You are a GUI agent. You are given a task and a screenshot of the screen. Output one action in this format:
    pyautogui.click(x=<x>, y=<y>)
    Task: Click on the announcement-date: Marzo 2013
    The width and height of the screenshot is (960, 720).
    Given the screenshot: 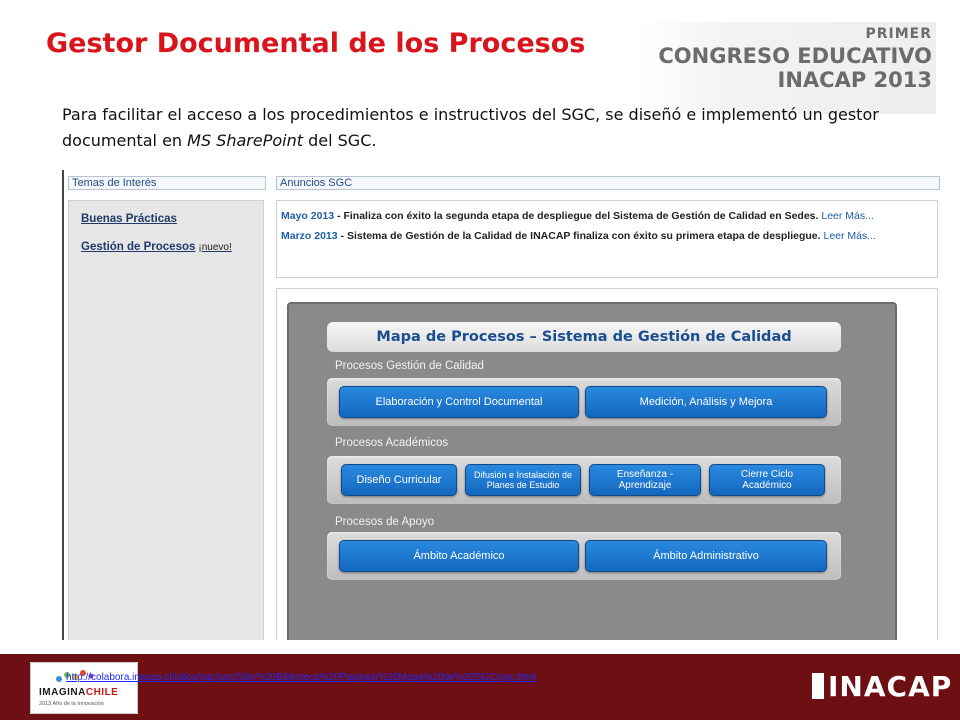 What is the action you would take?
    pyautogui.click(x=309, y=236)
    